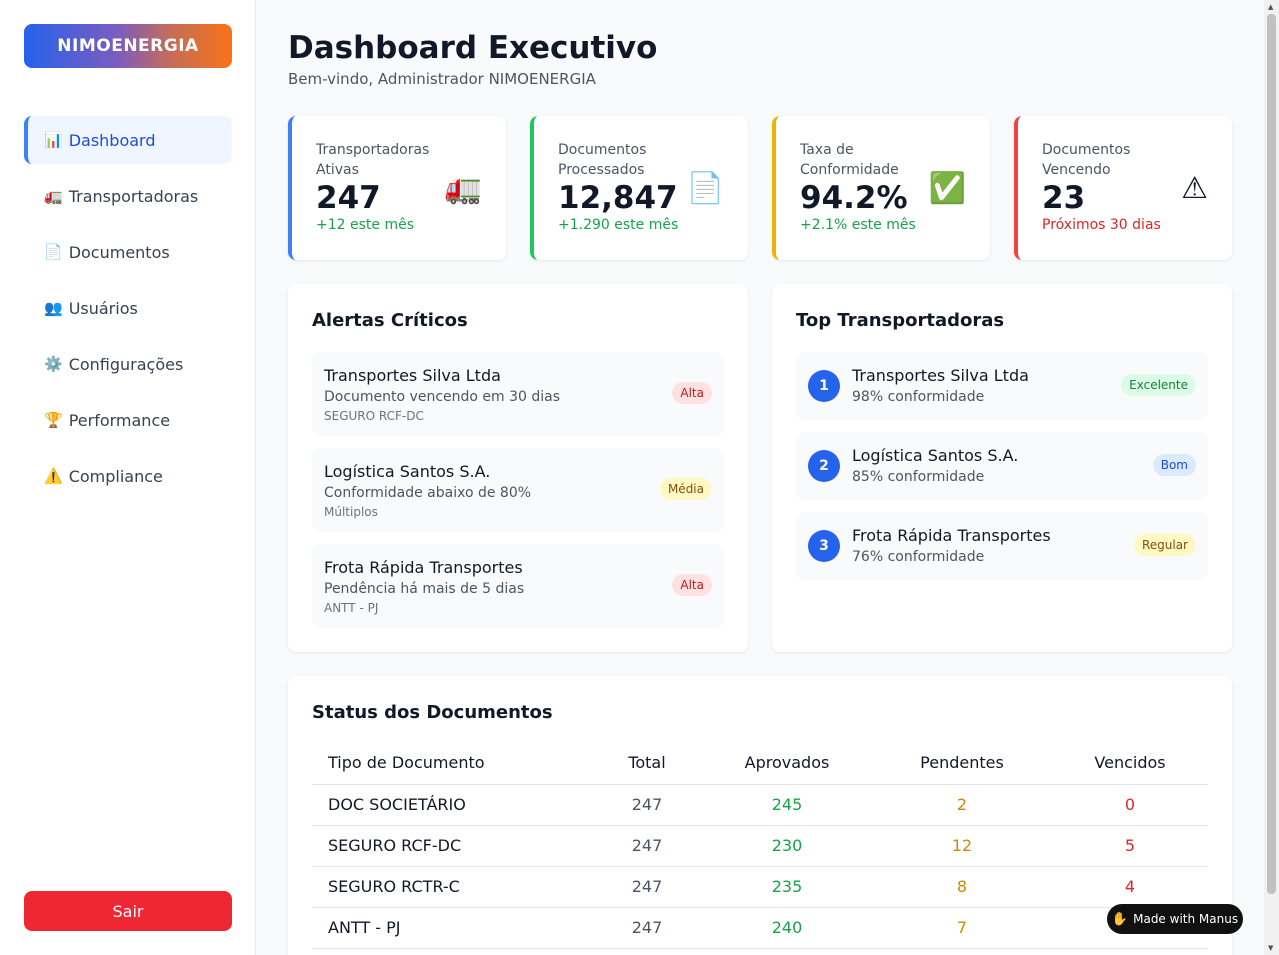 Image resolution: width=1279 pixels, height=955 pixels. What do you see at coordinates (452, 887) in the screenshot?
I see `doc-type: SEGURO RCTR-C` at bounding box center [452, 887].